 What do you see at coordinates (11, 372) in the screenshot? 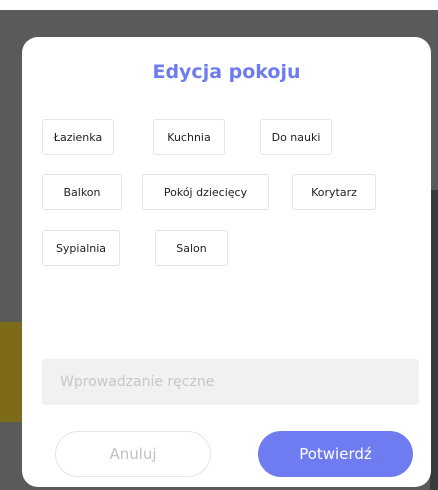
I see `background-panel` at bounding box center [11, 372].